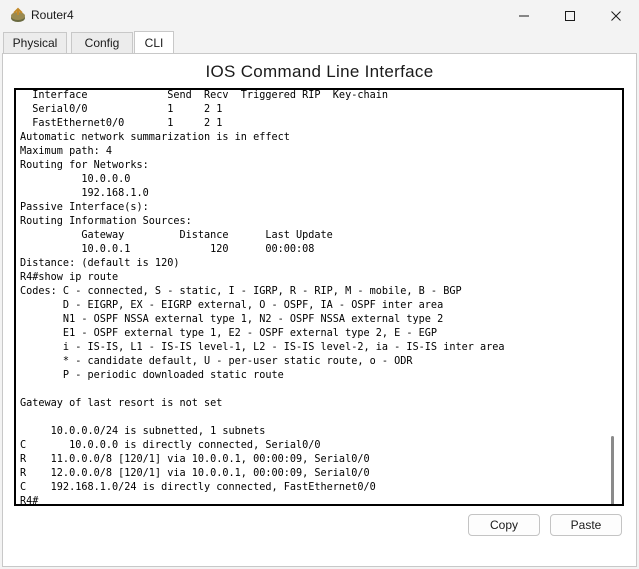 This screenshot has width=639, height=569. I want to click on window-title: Router4, so click(52, 15).